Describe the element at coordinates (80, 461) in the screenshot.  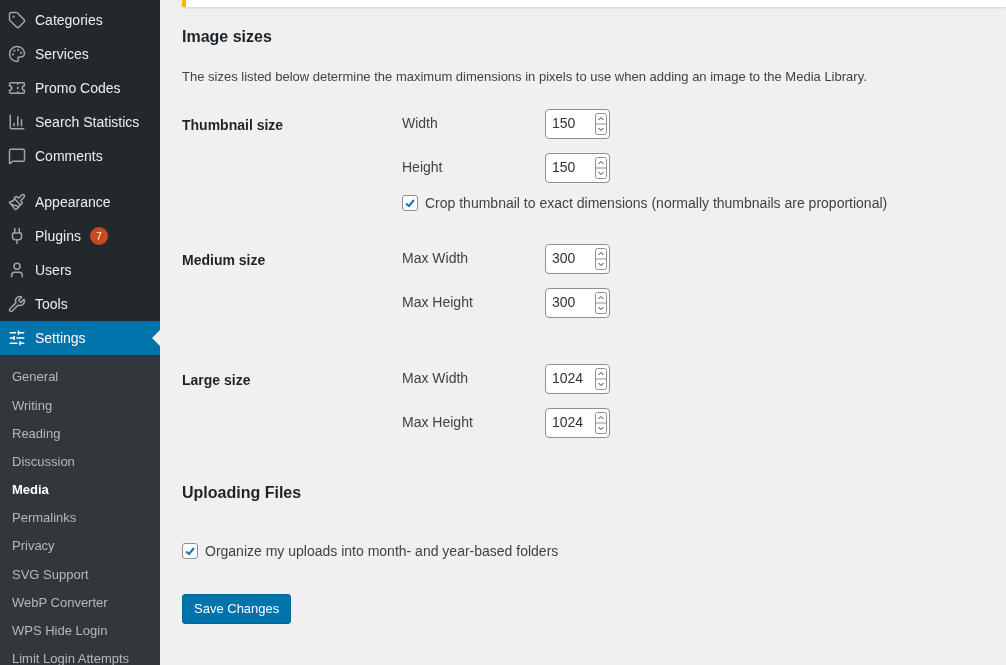
I see `submenu-item: Discussion` at that location.